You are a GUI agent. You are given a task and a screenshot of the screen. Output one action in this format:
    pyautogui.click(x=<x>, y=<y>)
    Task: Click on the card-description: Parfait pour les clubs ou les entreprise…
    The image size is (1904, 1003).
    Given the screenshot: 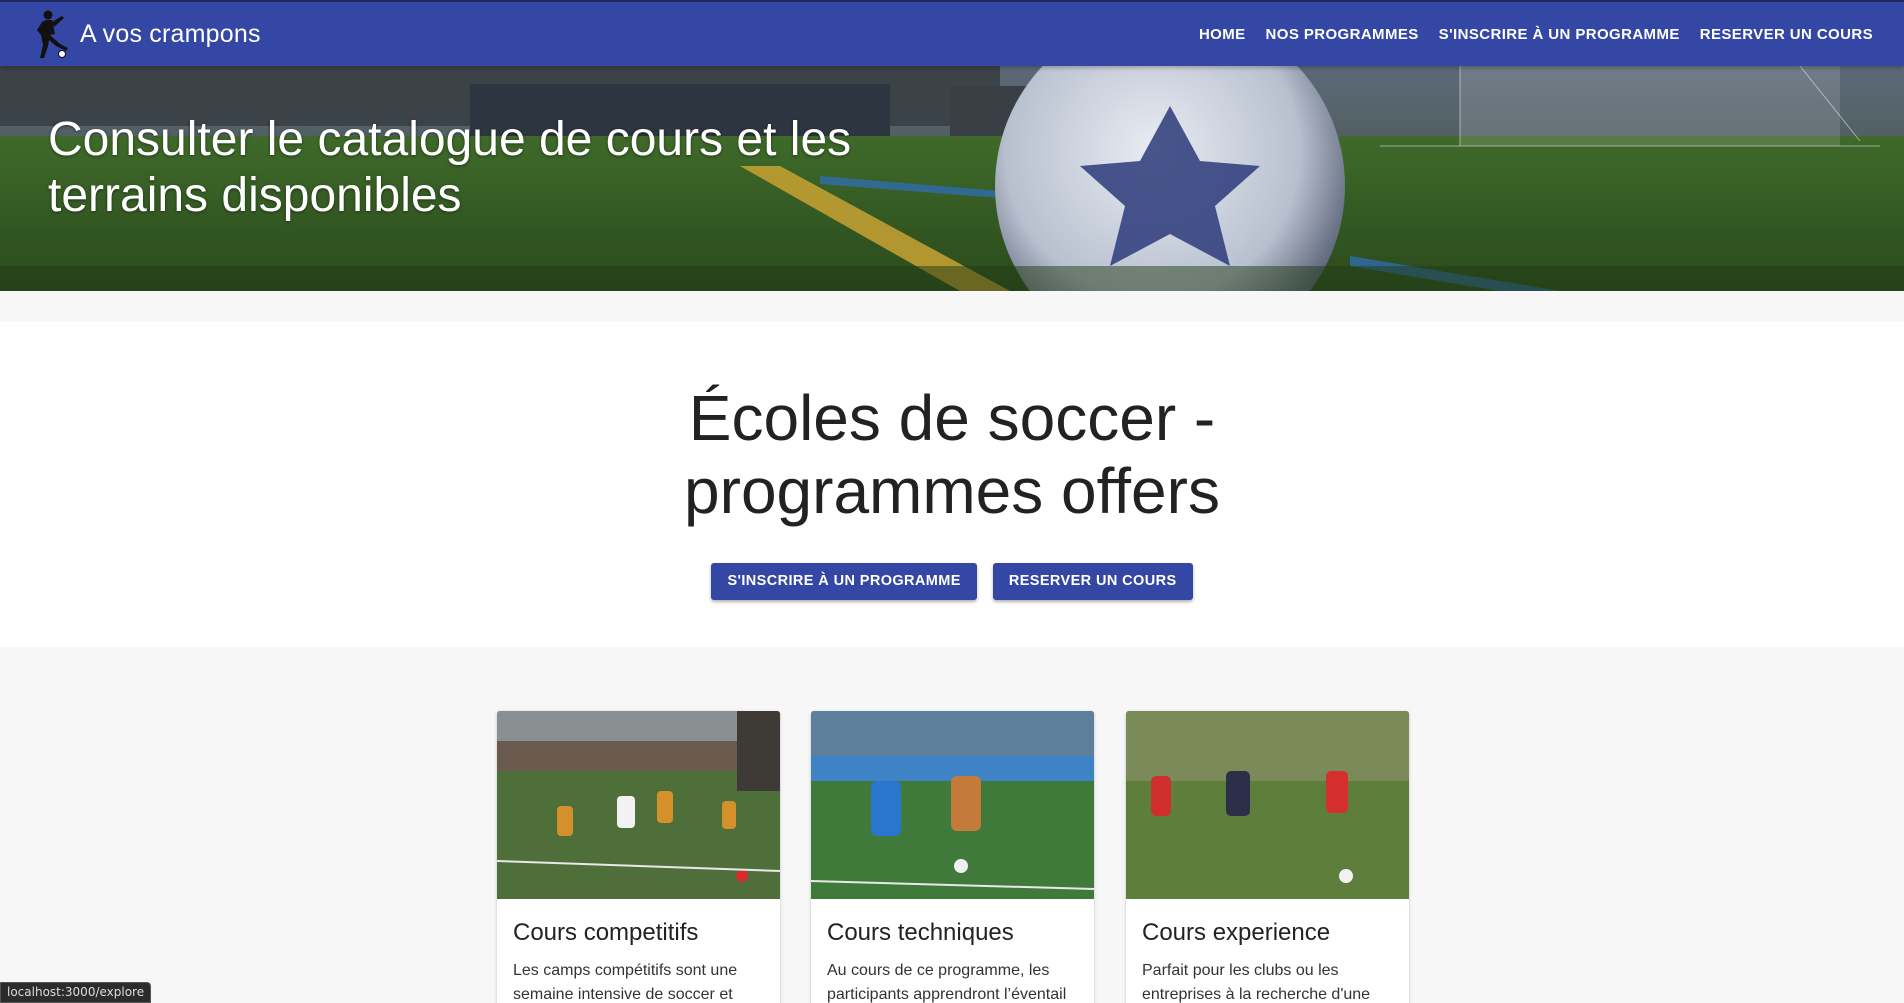 What is the action you would take?
    pyautogui.click(x=1256, y=982)
    